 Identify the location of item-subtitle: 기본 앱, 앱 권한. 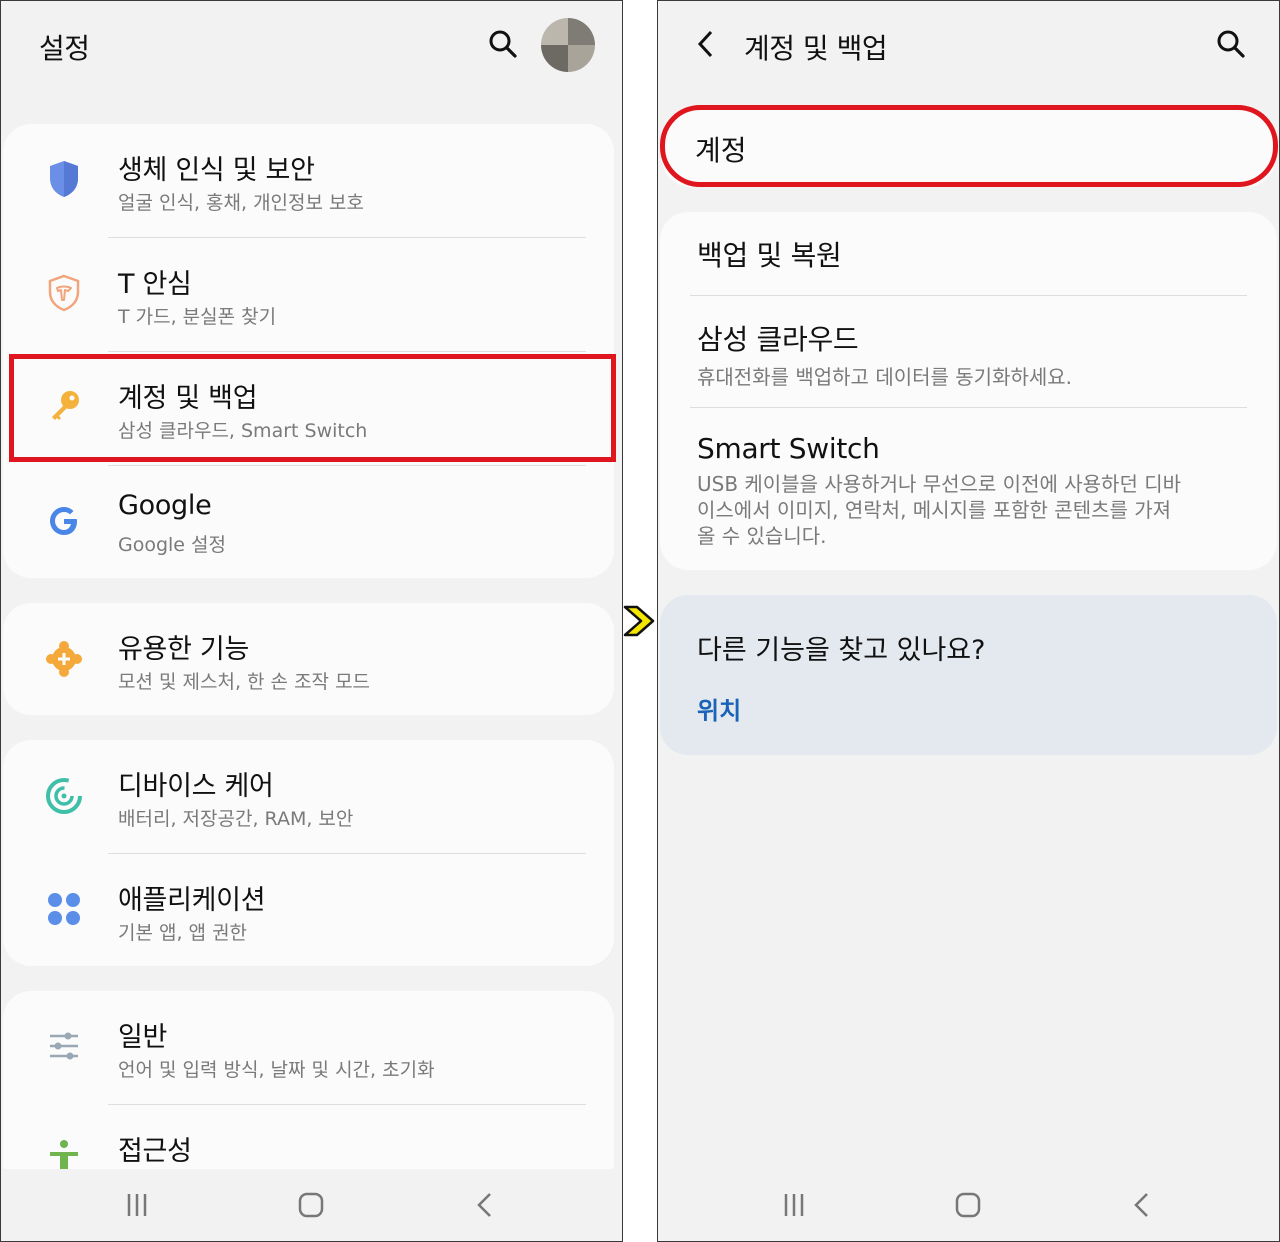
(183, 933).